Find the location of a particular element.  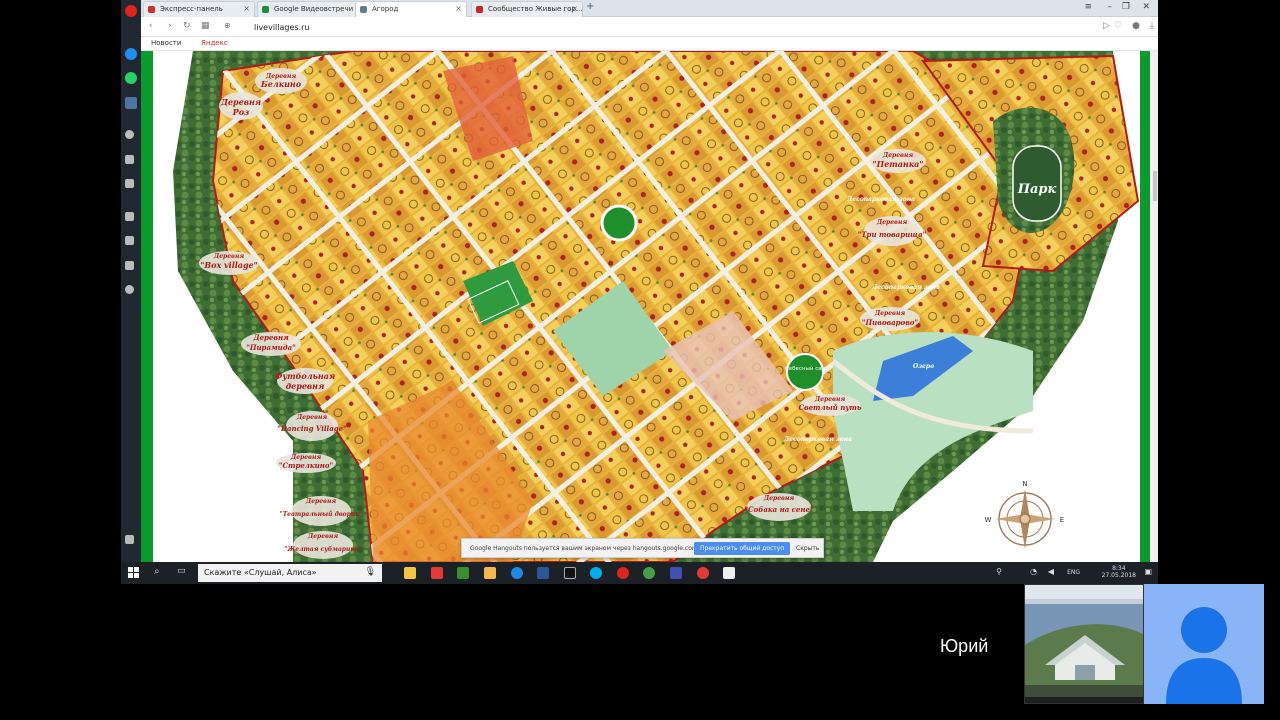

opera-taskbar-icon is located at coordinates (623, 573).